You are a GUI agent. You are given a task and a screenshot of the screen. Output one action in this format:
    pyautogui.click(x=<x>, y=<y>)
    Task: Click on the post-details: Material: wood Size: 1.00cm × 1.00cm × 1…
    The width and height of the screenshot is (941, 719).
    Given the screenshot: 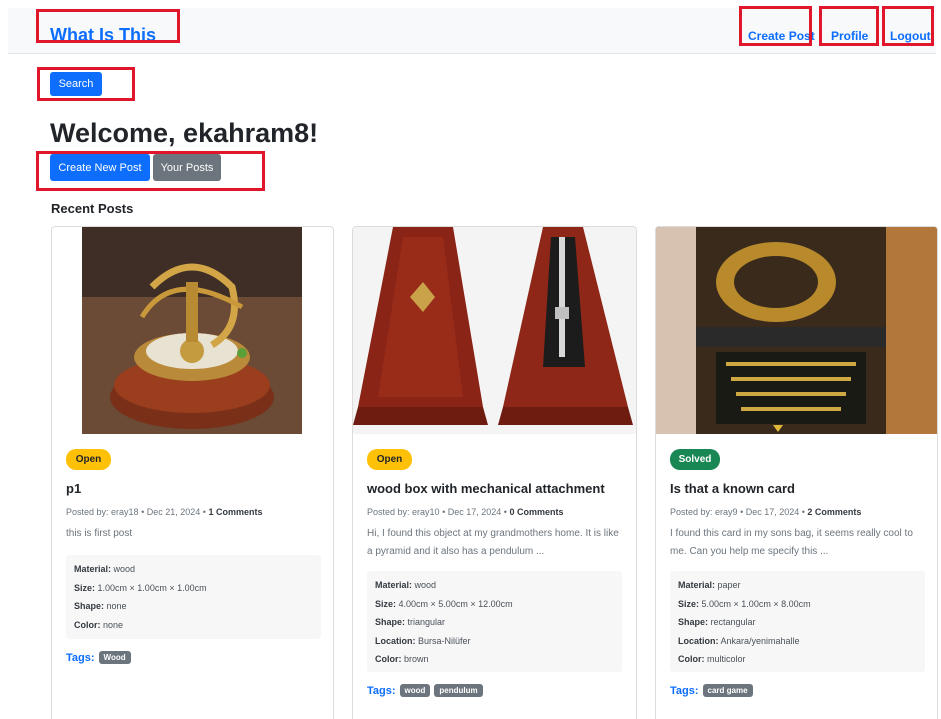 What is the action you would take?
    pyautogui.click(x=193, y=597)
    